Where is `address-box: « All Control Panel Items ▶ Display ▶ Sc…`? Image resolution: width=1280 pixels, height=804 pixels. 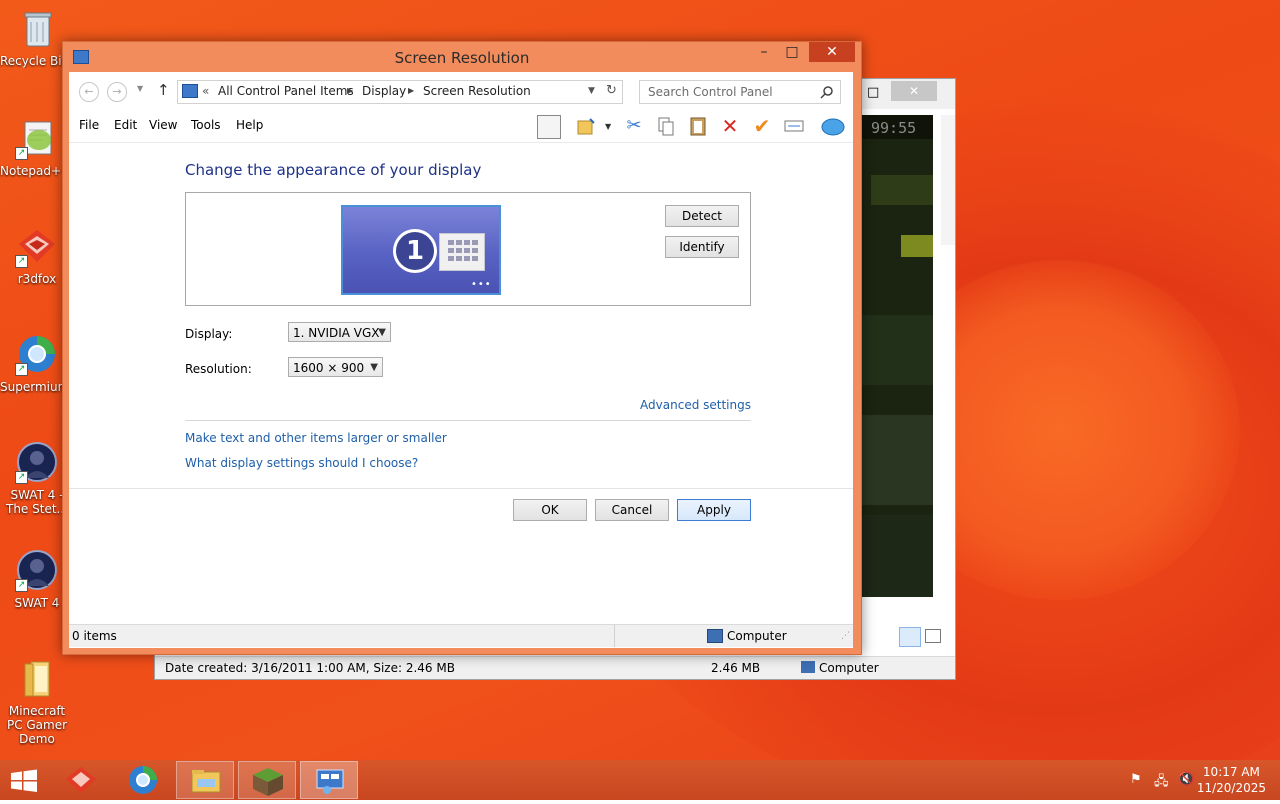
address-box: « All Control Panel Items ▶ Display ▶ Sc… is located at coordinates (400, 92).